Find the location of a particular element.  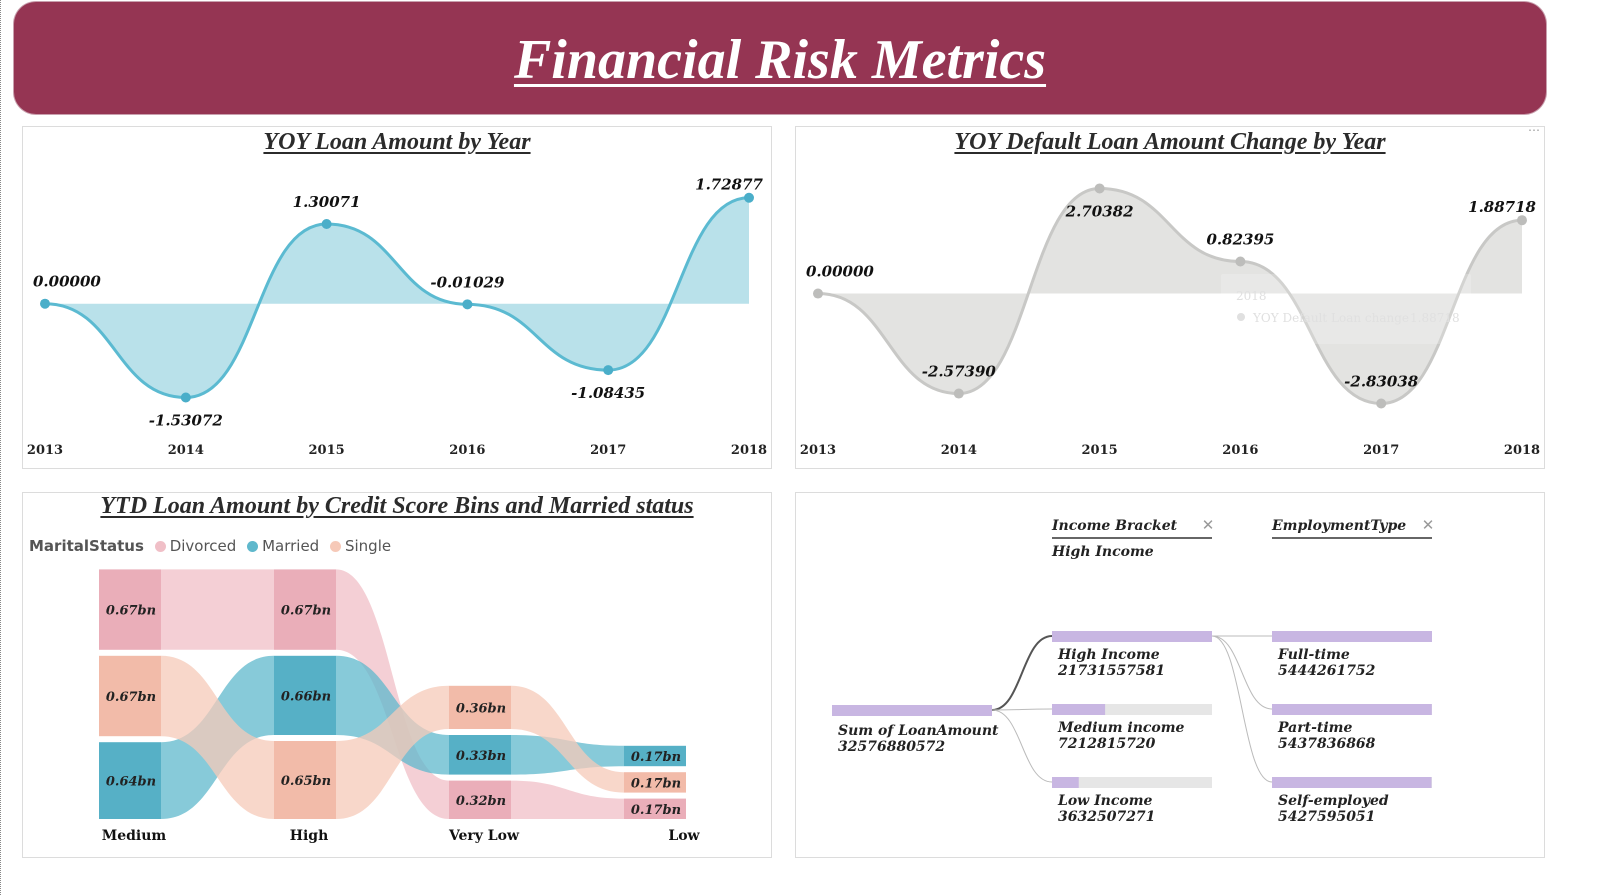

tooltip-box is located at coordinates (1346, 309).